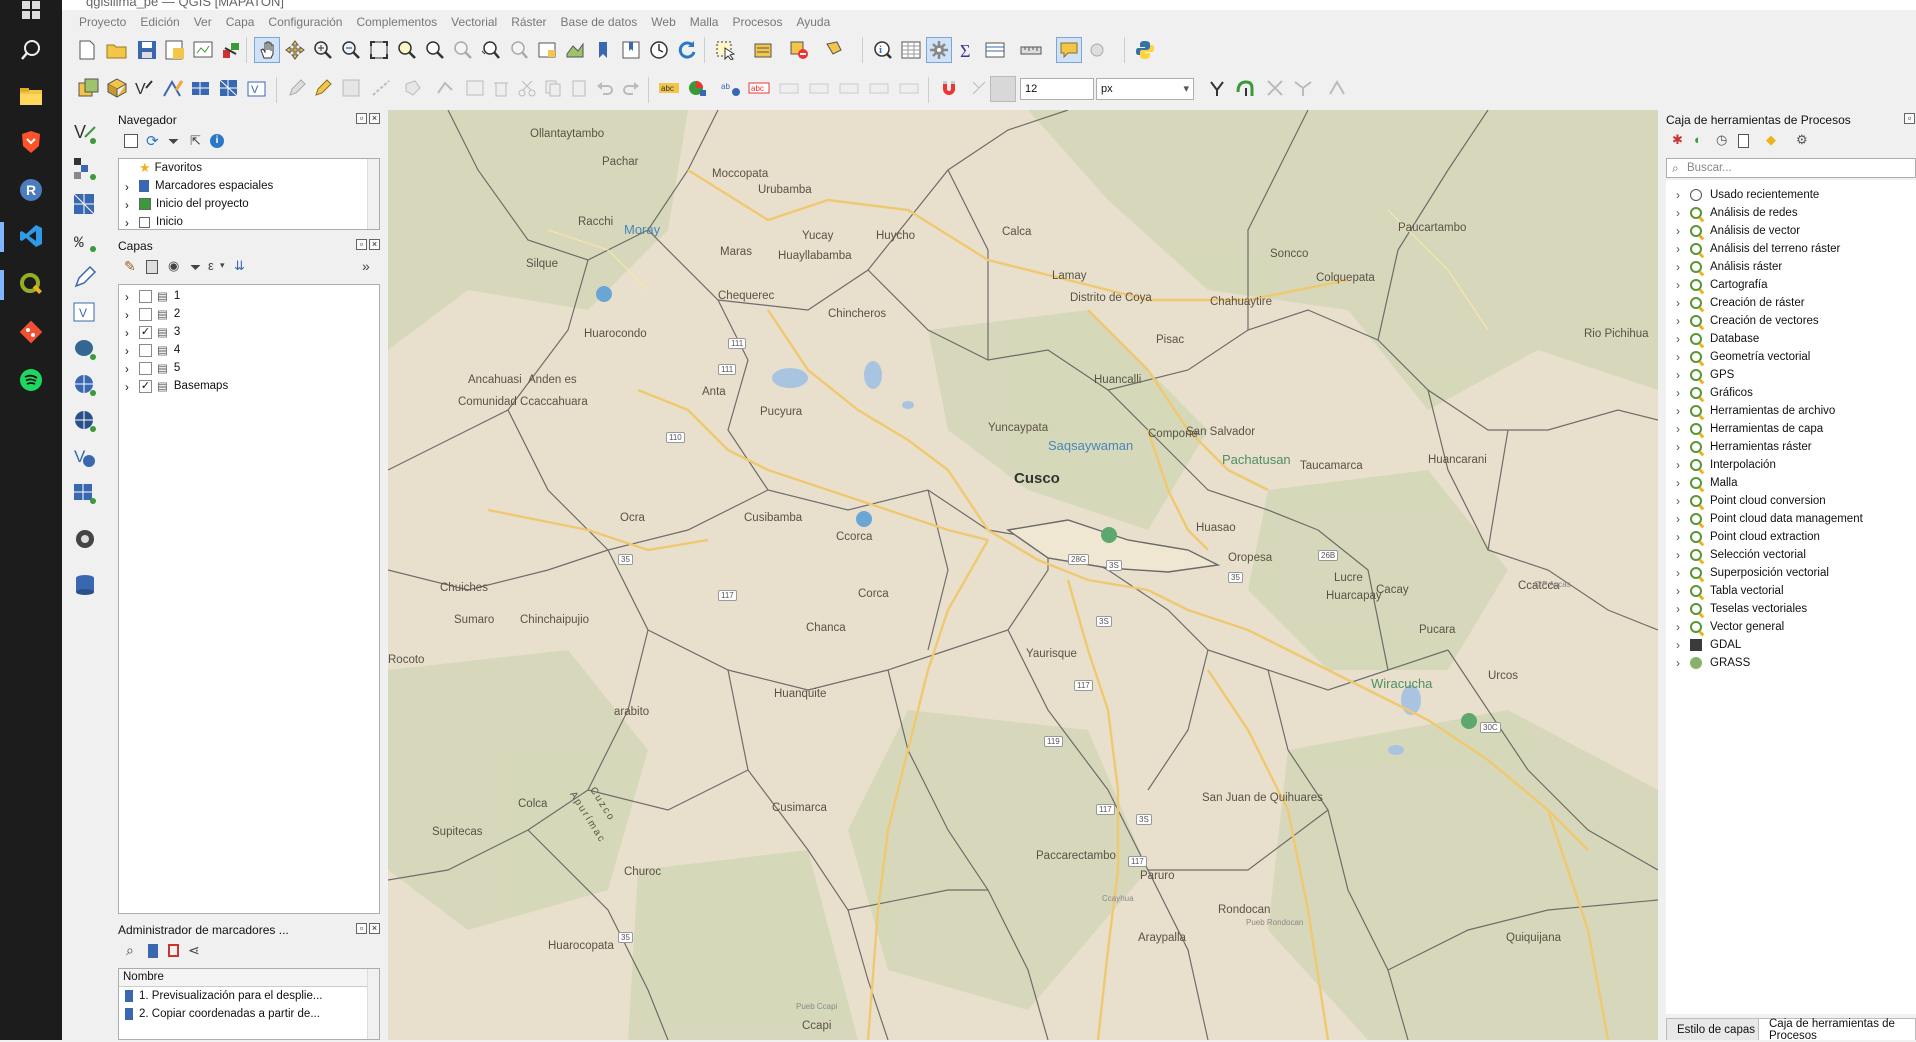 The width and height of the screenshot is (1916, 1042). I want to click on zoom-to-selection-icon, so click(407, 50).